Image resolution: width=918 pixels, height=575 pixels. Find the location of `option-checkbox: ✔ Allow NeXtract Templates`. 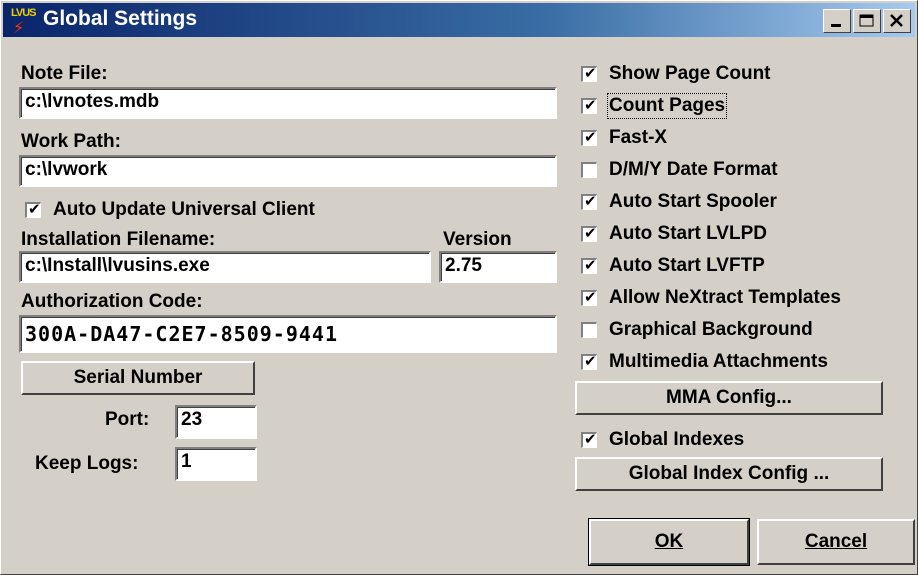

option-checkbox: ✔ Allow NeXtract Templates is located at coordinates (711, 298).